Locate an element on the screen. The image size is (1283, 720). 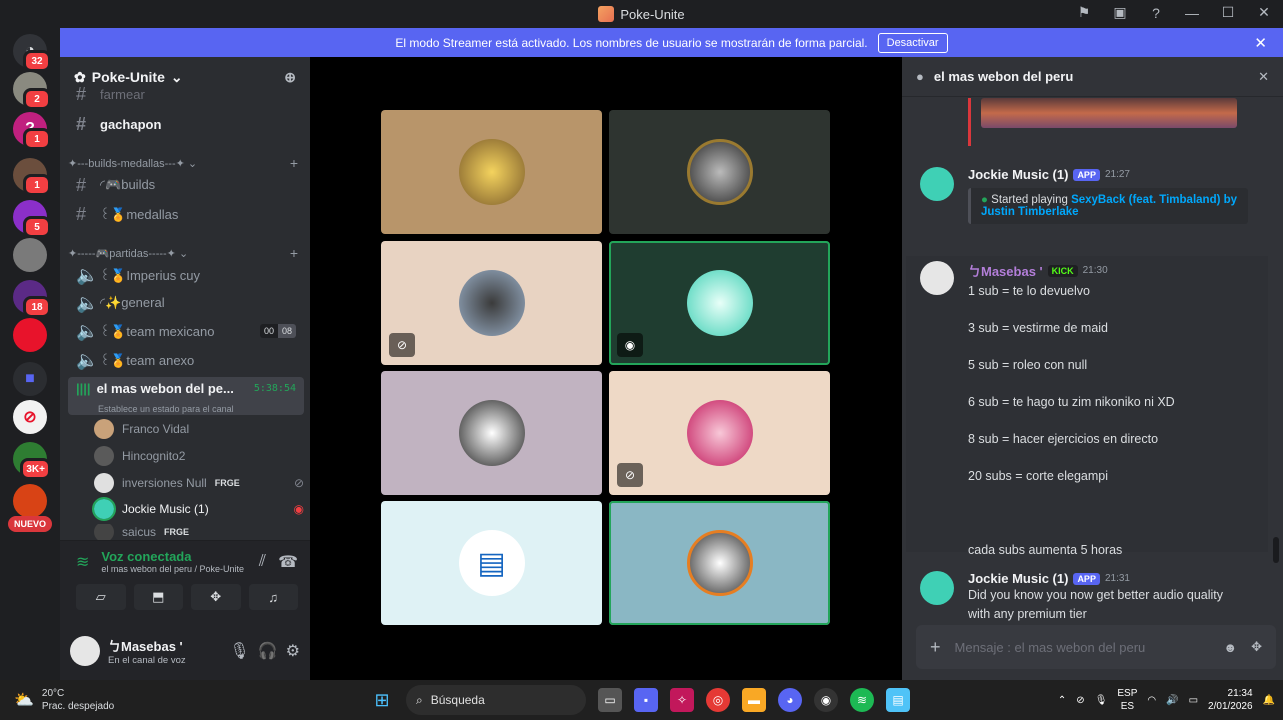
disable-streamer-button: Desactivar is located at coordinates (912, 42).